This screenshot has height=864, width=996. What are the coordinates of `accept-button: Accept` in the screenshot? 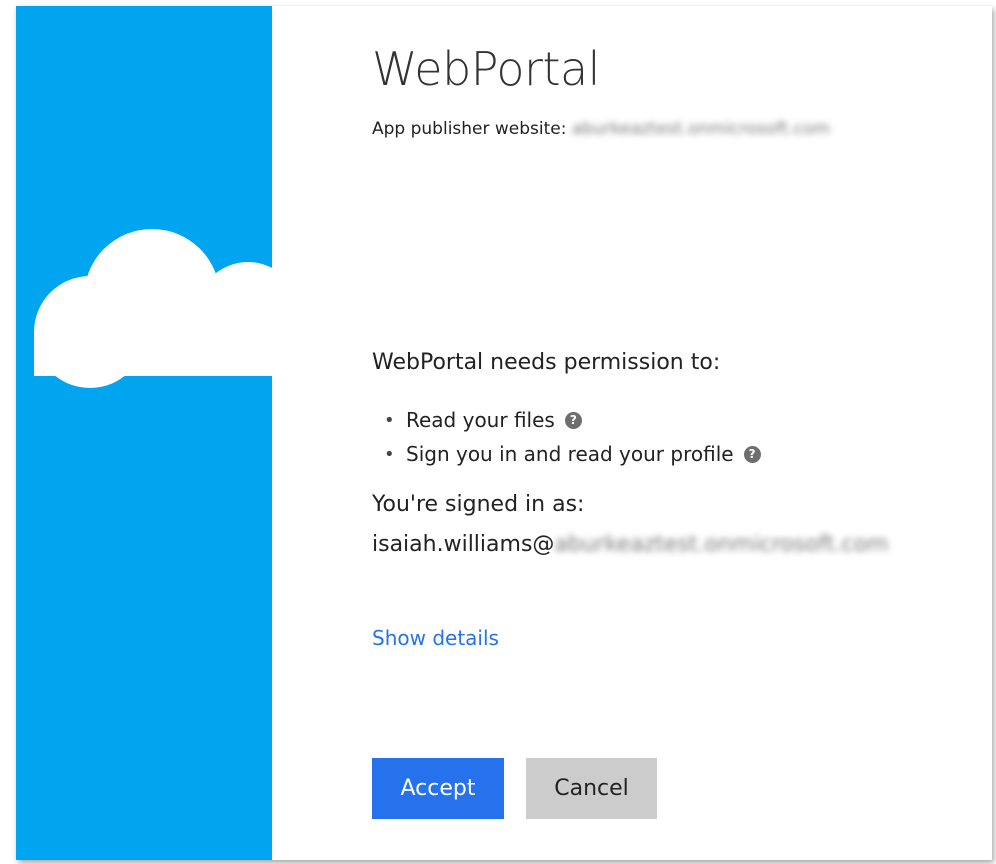 It's located at (438, 788).